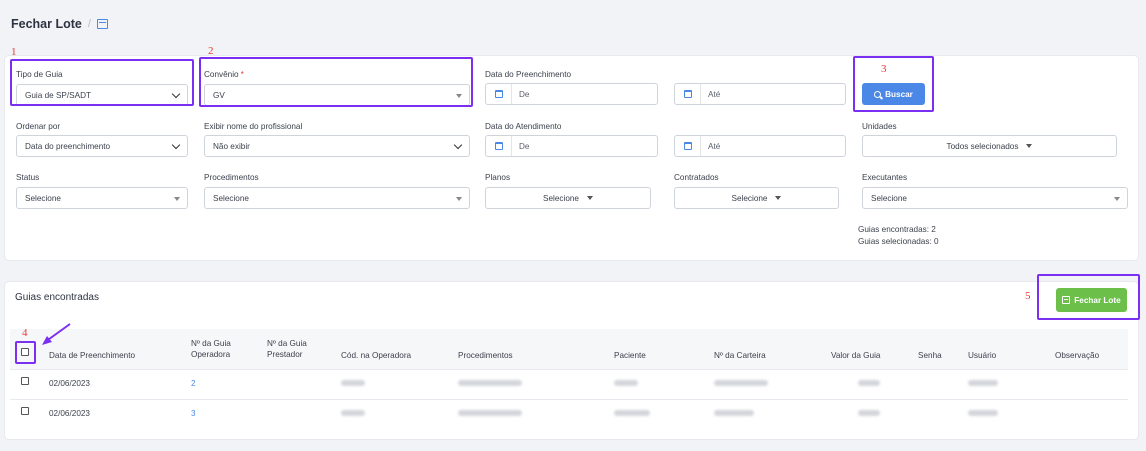 The width and height of the screenshot is (1146, 451). I want to click on guias-encontradas-count: Guias encontradas: 2, so click(897, 229).